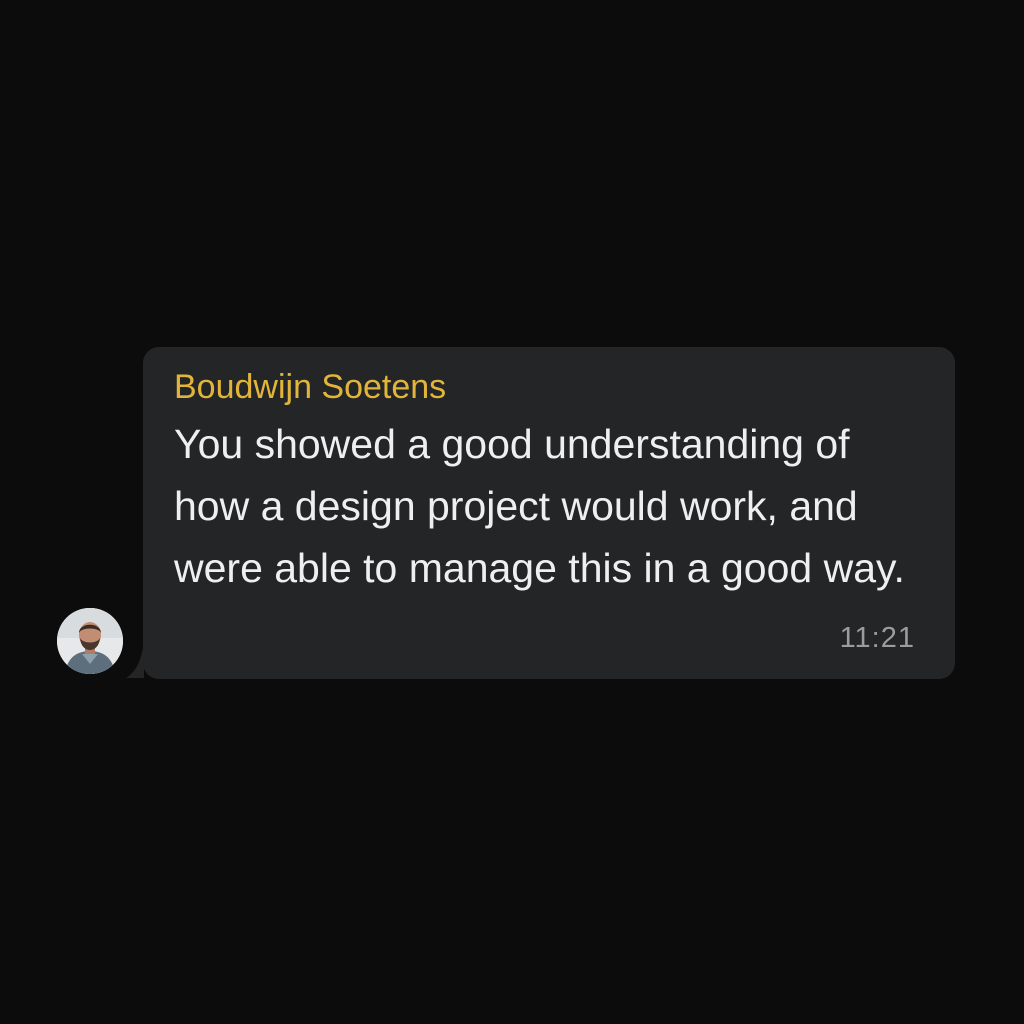 The image size is (1024, 1024). Describe the element at coordinates (310, 387) in the screenshot. I see `sender-name: Boudwijn Soetens` at that location.